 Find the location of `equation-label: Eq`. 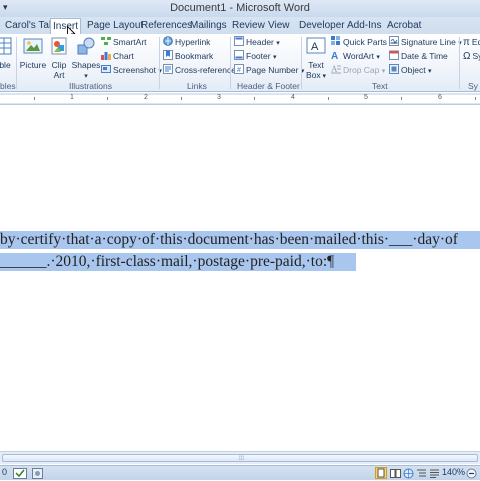

equation-label: Eq is located at coordinates (475, 42).